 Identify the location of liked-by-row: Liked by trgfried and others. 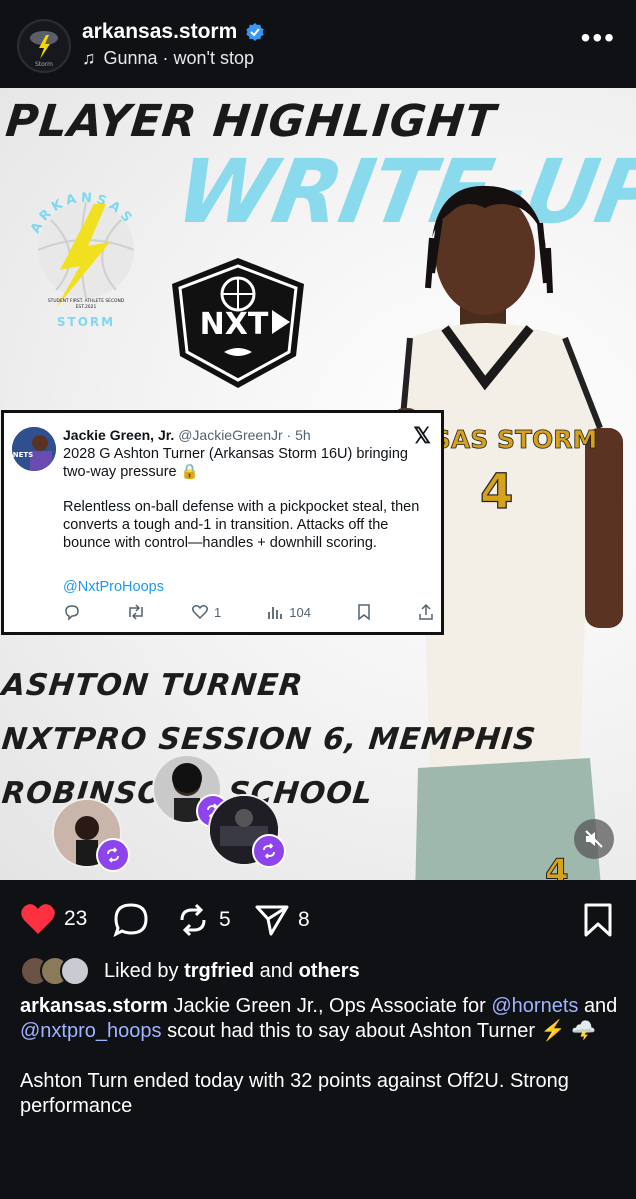
(190, 971).